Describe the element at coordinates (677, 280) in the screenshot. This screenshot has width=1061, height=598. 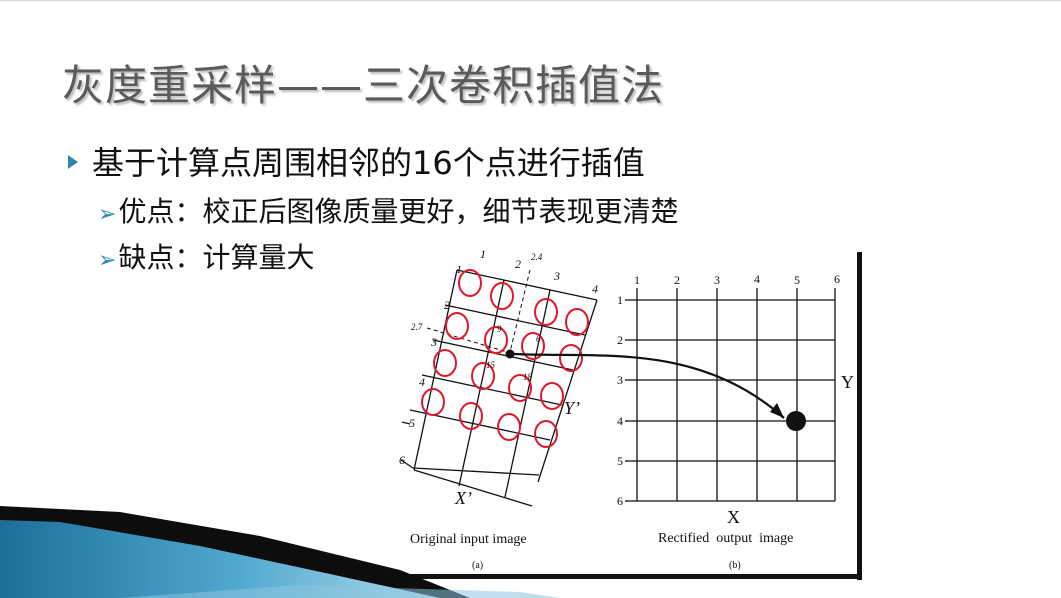
I see `right-col-label: 2` at that location.